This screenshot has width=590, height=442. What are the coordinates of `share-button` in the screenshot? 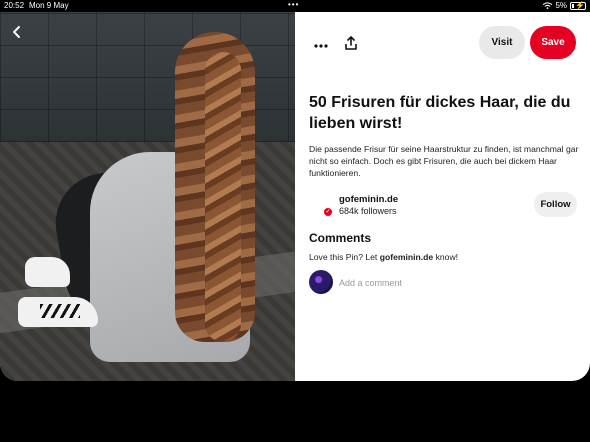 It's located at (351, 43).